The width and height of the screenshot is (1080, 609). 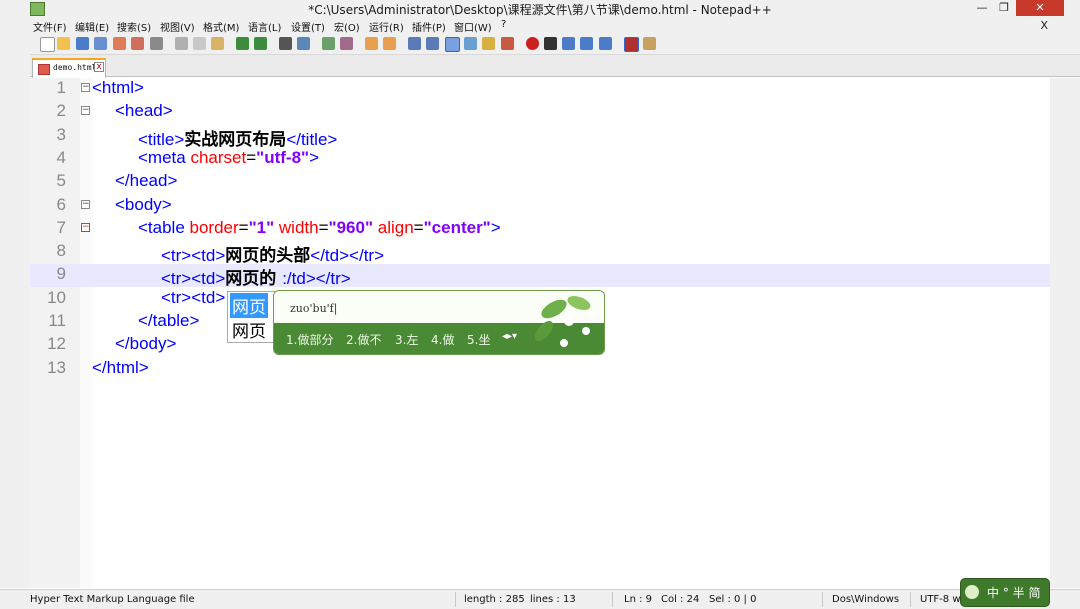 What do you see at coordinates (56, 297) in the screenshot?
I see `line-number: 10` at bounding box center [56, 297].